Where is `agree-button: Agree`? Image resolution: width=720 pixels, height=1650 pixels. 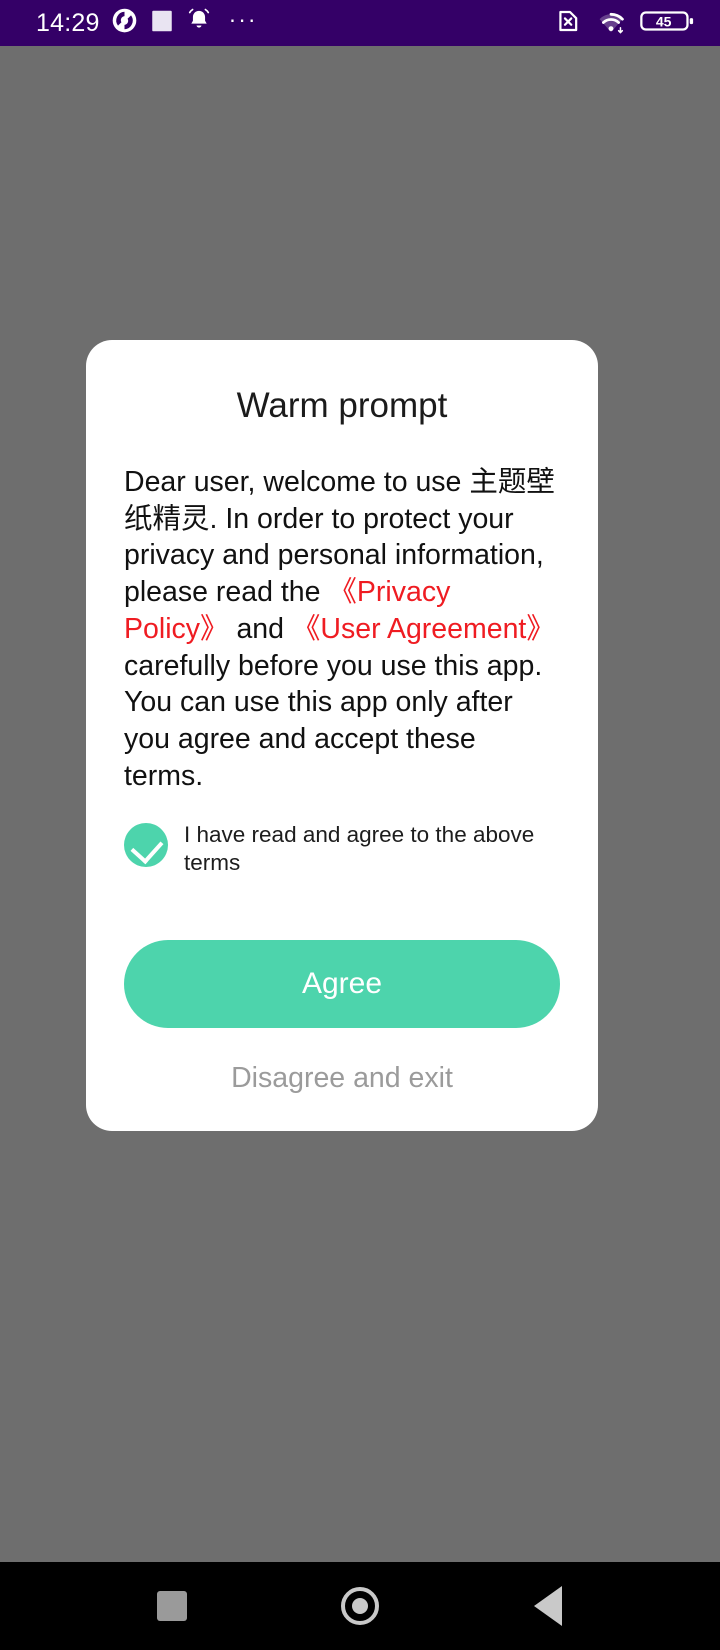 agree-button: Agree is located at coordinates (342, 984).